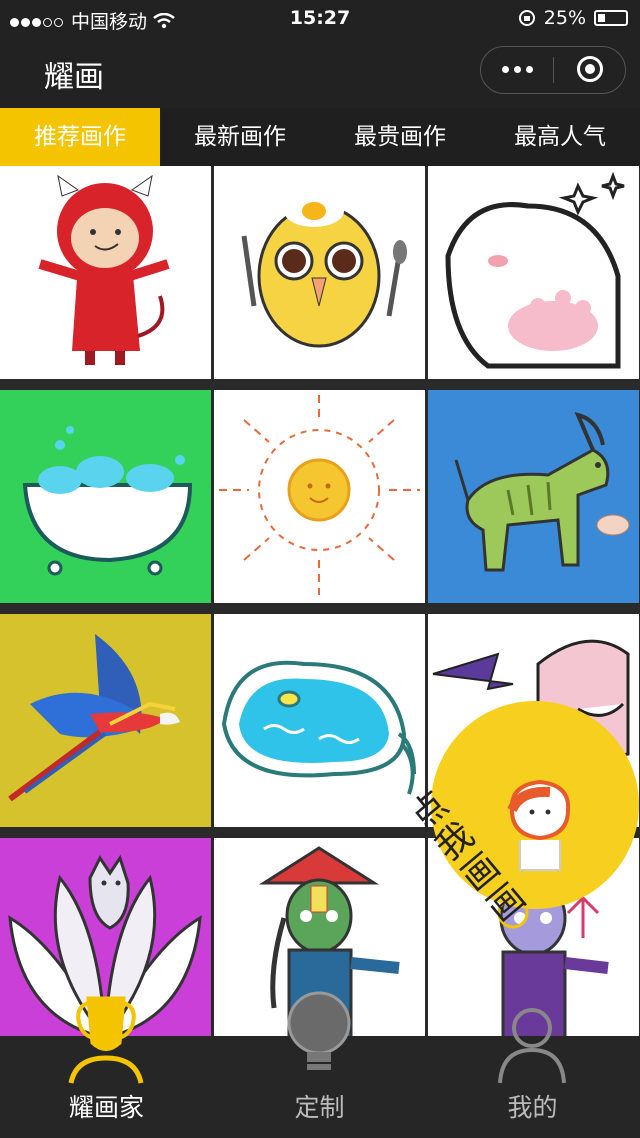 The image size is (640, 1138). What do you see at coordinates (526, 18) in the screenshot?
I see `rotation-lock-icon` at bounding box center [526, 18].